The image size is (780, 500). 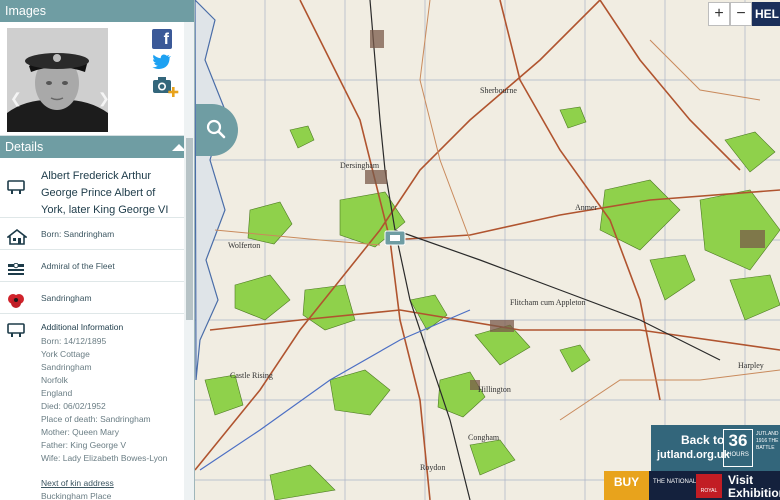 I want to click on map-search-button, so click(x=217, y=130).